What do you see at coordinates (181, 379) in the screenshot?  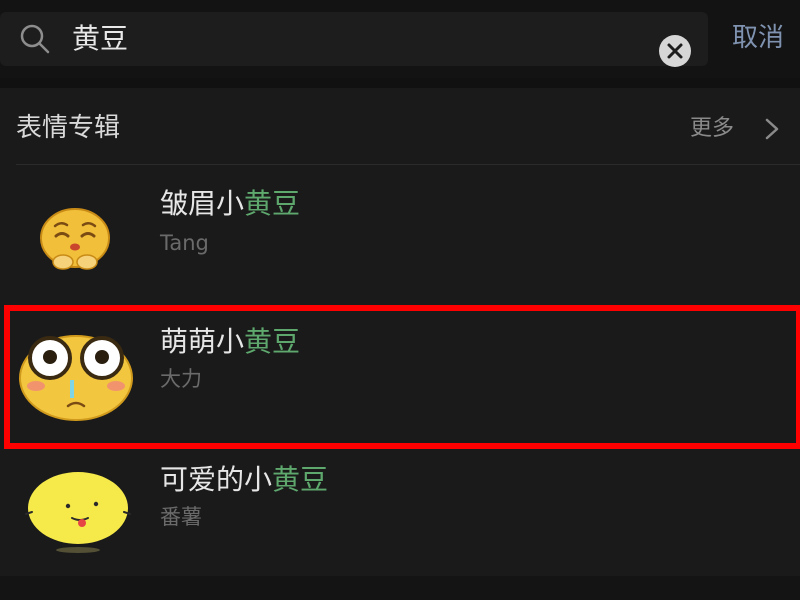 I see `item-author: 大力` at bounding box center [181, 379].